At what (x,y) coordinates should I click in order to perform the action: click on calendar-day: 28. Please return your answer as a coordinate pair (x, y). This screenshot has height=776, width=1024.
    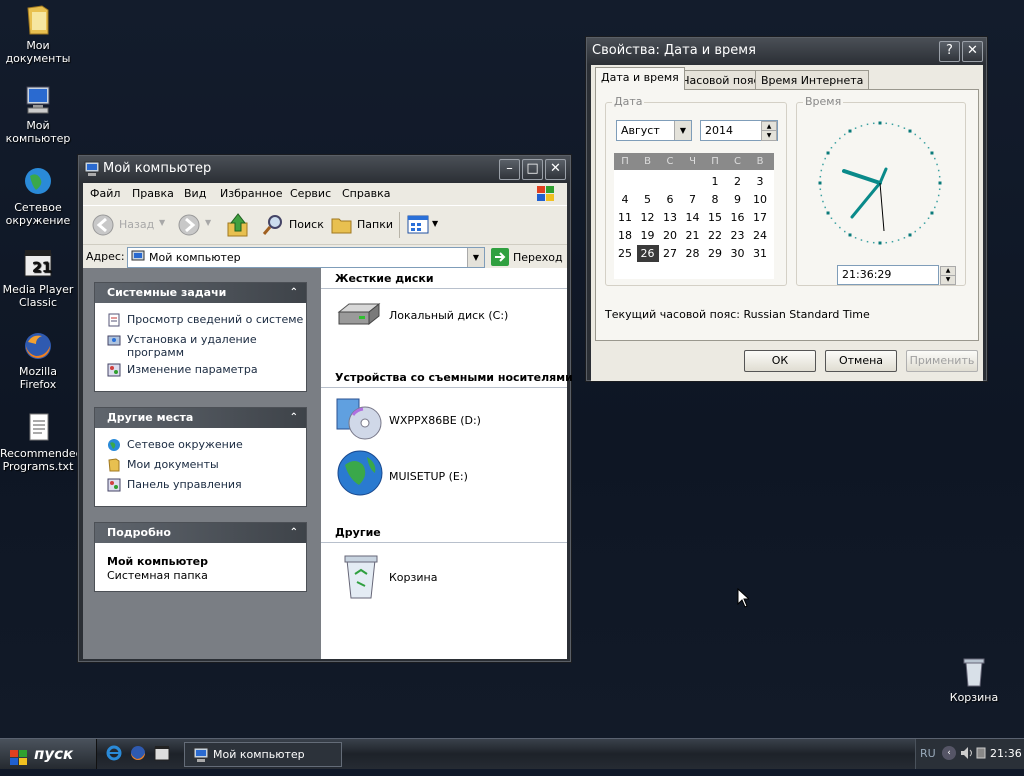
    Looking at the image, I should click on (693, 253).